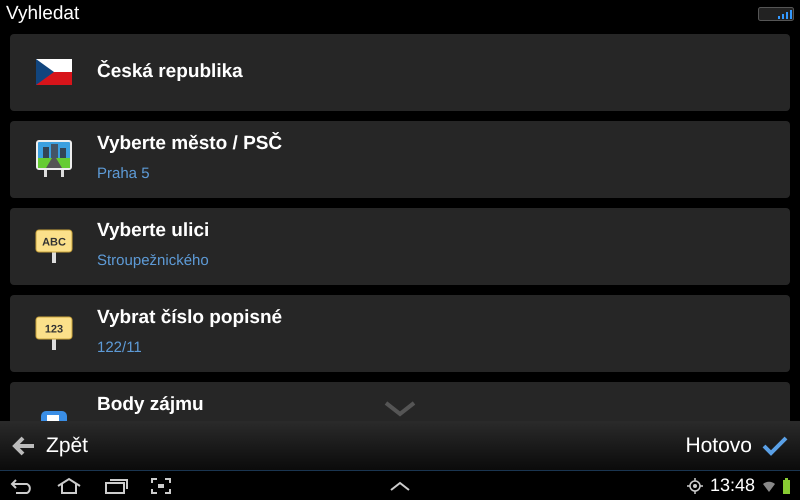 The image size is (800, 500). Describe the element at coordinates (24, 446) in the screenshot. I see `arrow-left-icon` at that location.